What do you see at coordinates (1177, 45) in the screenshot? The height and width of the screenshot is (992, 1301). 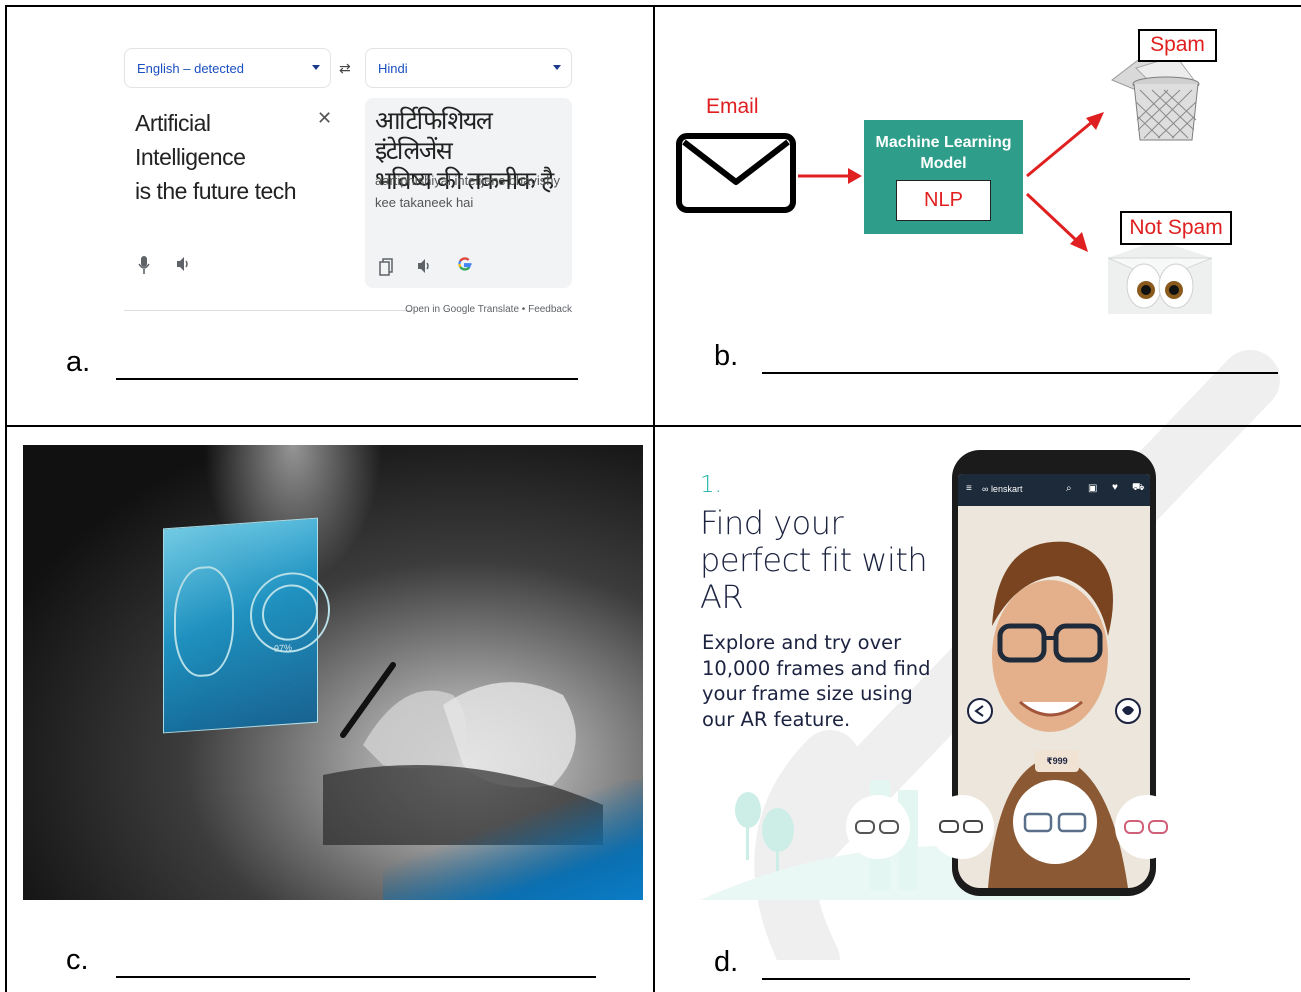 I see `spam-label: Spam` at bounding box center [1177, 45].